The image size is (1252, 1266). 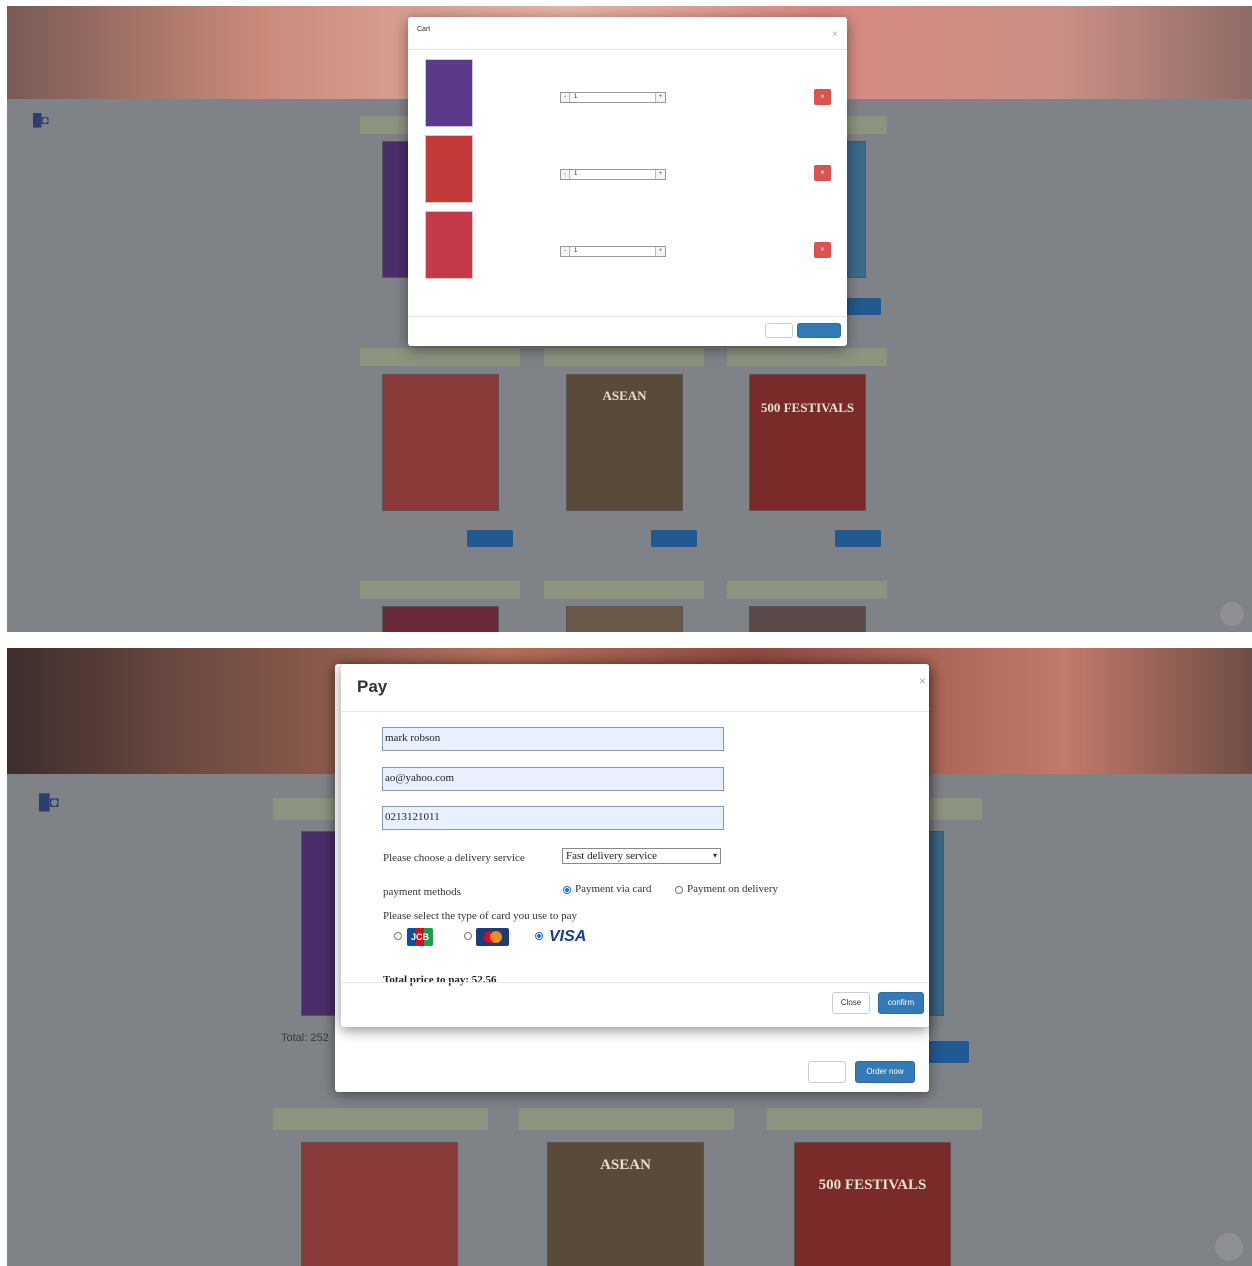 I want to click on phone-field: 0213121011, so click(x=553, y=818).